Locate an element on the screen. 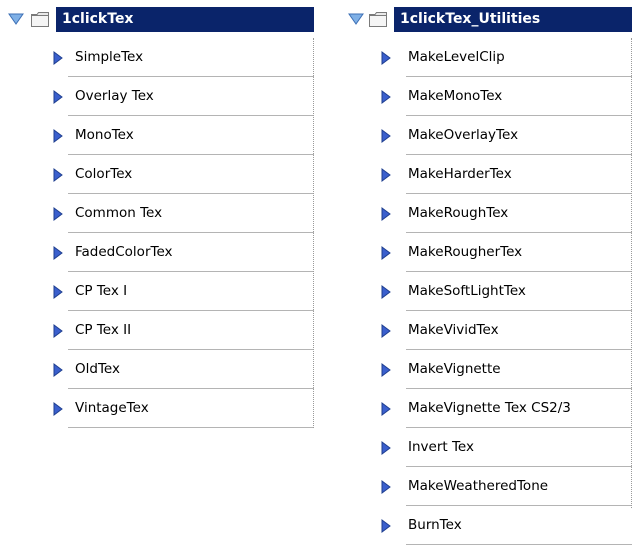 Image resolution: width=632 pixels, height=548 pixels. action-item: MonoTex is located at coordinates (157, 135).